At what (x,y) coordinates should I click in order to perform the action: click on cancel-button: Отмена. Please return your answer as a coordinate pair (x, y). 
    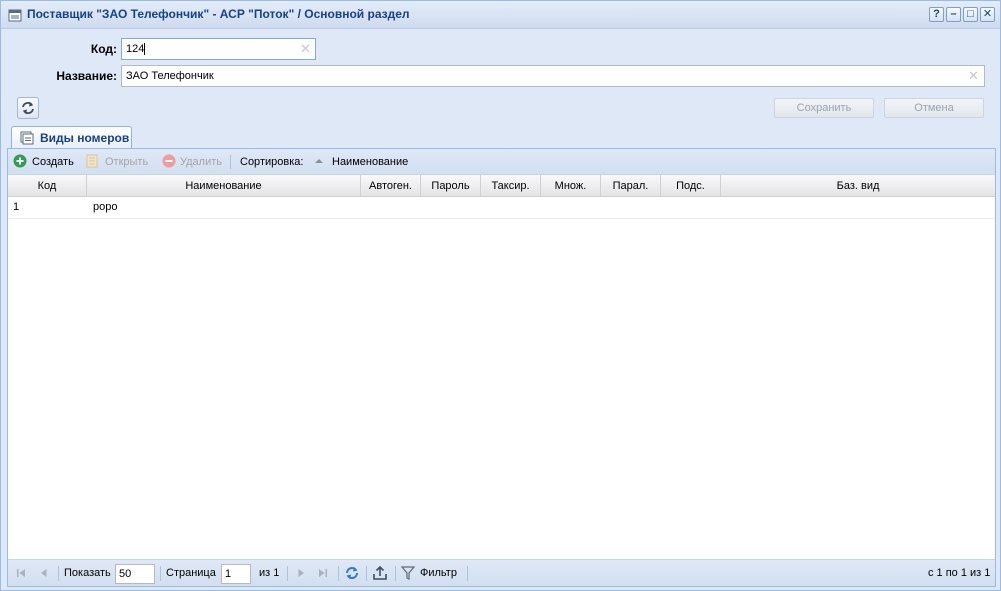
    Looking at the image, I should click on (934, 108).